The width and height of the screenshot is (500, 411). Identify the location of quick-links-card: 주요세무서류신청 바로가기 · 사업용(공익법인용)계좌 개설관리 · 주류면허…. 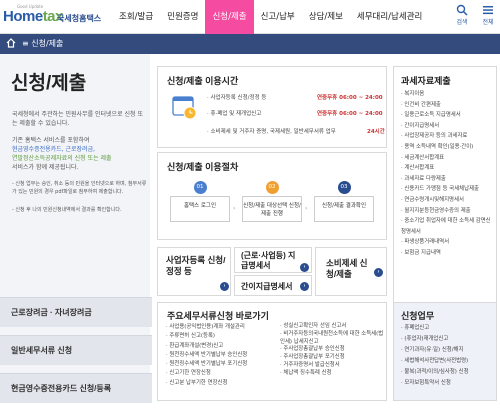
(272, 351).